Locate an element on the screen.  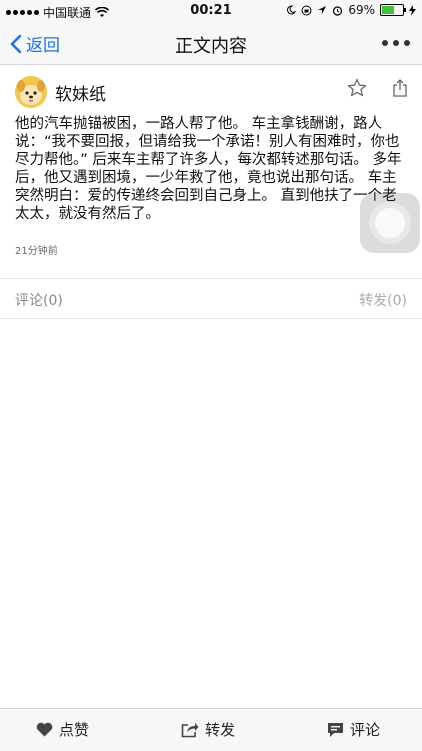
heart-icon is located at coordinates (44, 729).